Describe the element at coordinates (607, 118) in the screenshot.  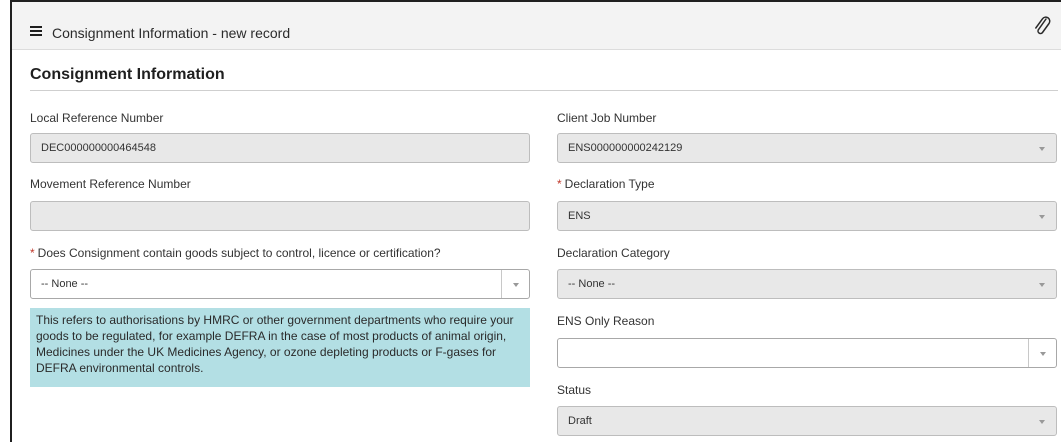
I see `client-job-label: Client Job Number` at that location.